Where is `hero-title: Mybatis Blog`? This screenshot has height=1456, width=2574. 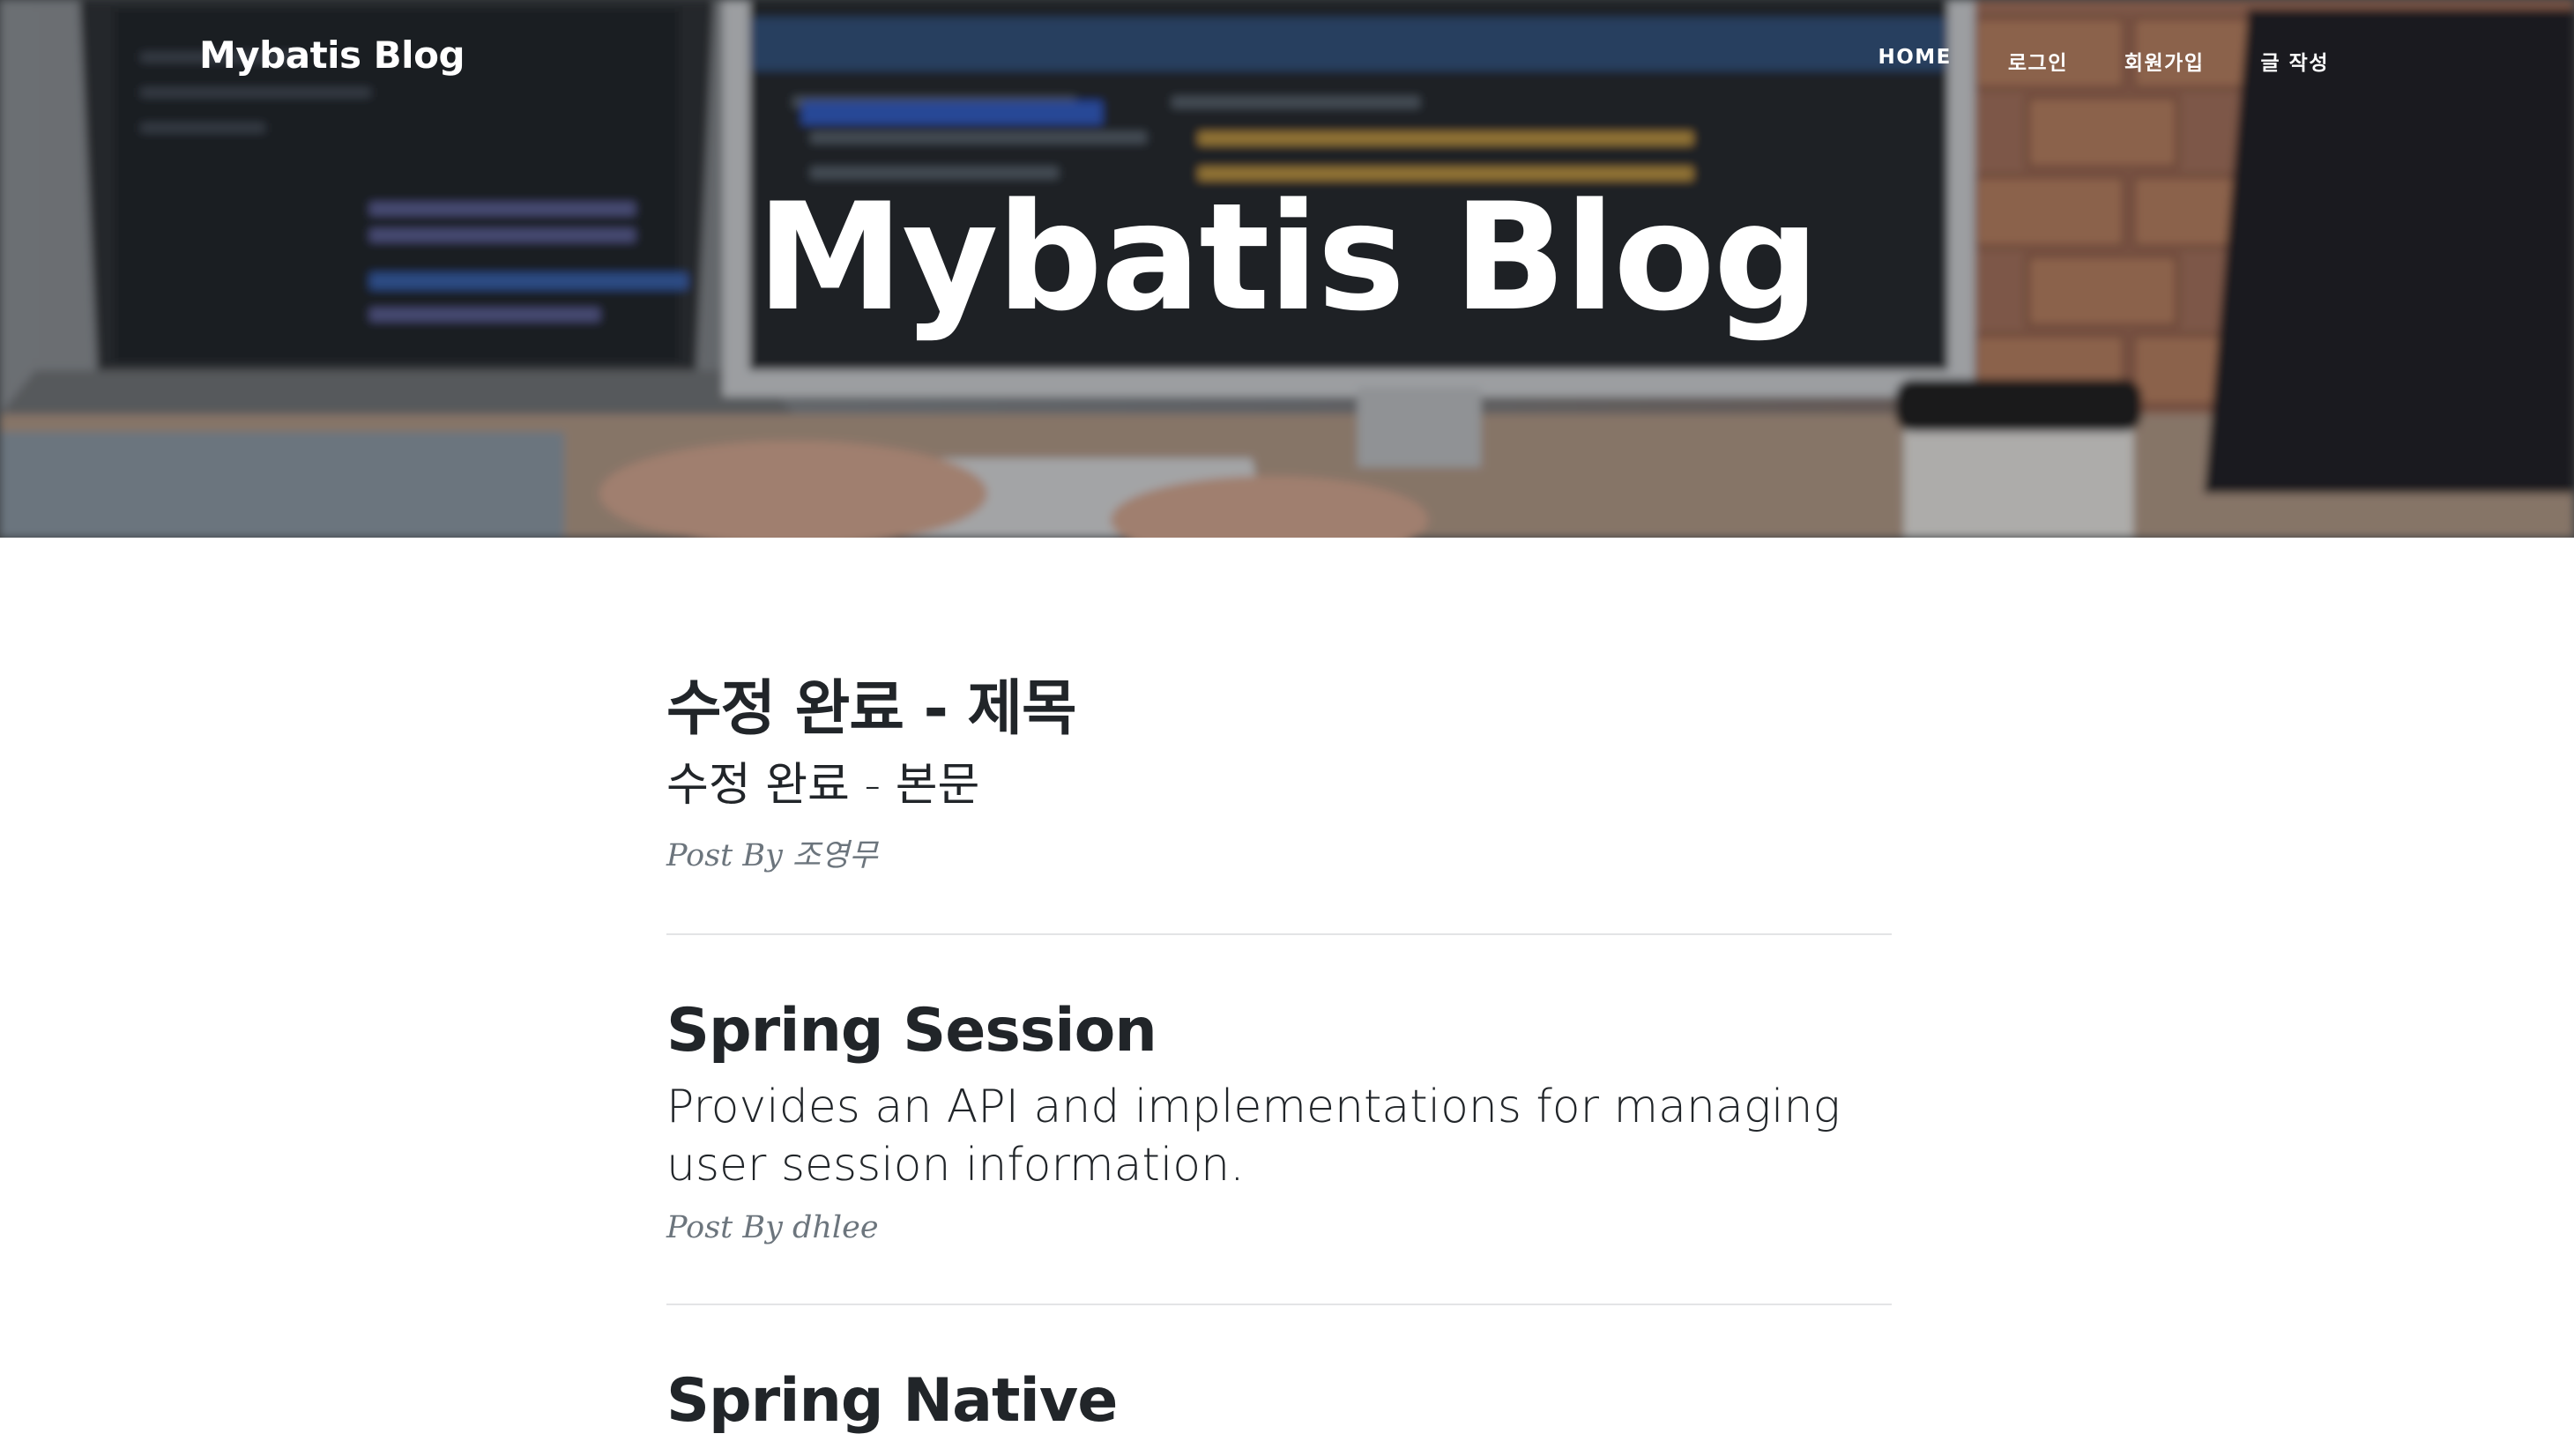 hero-title: Mybatis Blog is located at coordinates (1287, 257).